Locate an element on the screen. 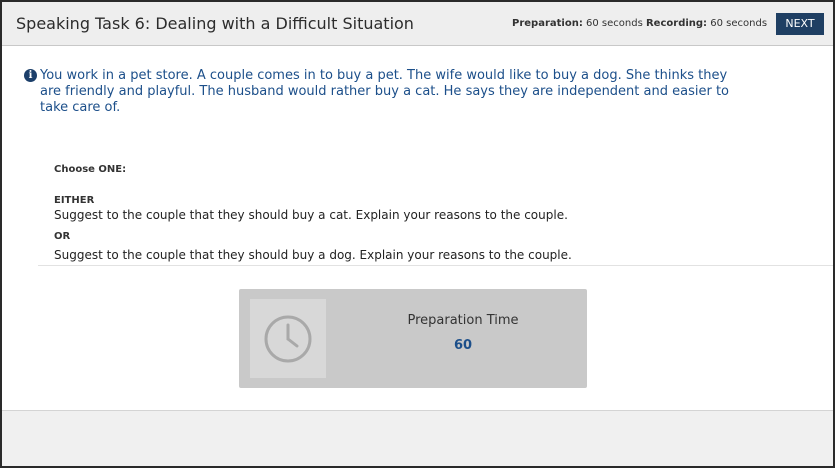 The height and width of the screenshot is (468, 835). preparation-time-label: Preparation Time is located at coordinates (463, 320).